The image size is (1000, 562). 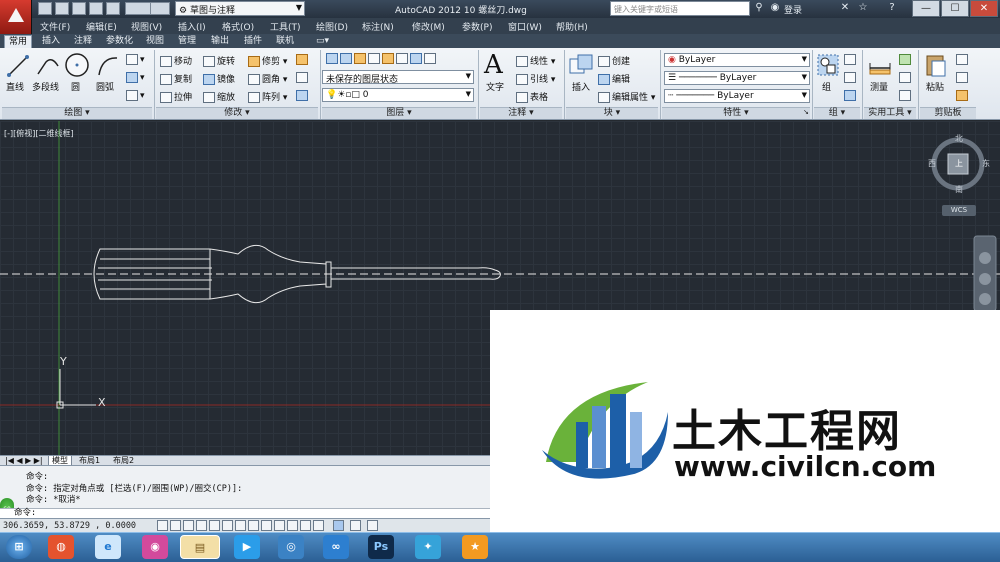 What do you see at coordinates (495, 86) in the screenshot?
I see `text-button: 文字` at bounding box center [495, 86].